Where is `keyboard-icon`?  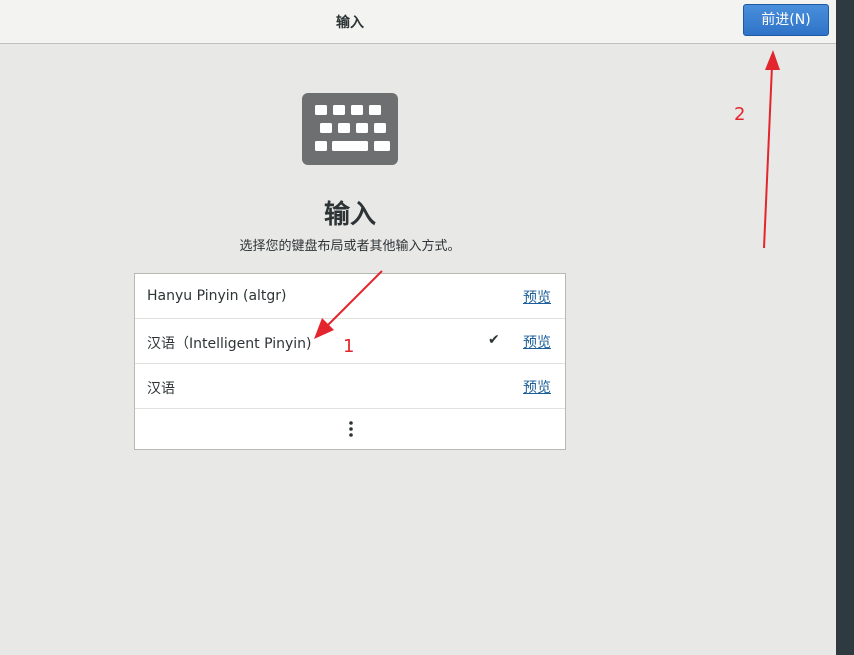
keyboard-icon is located at coordinates (350, 129).